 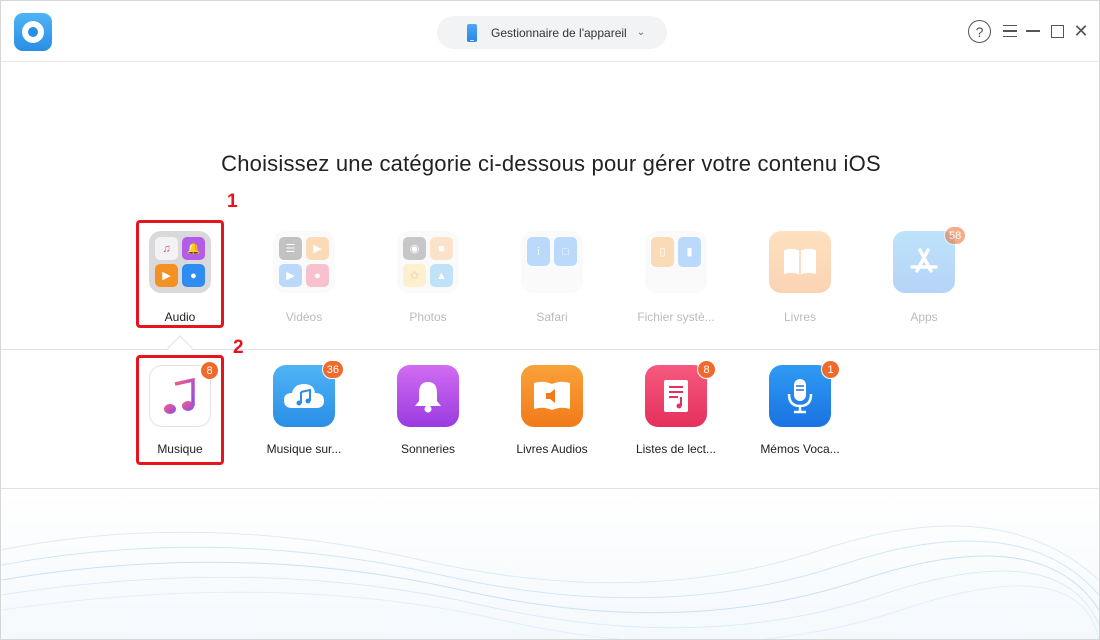 What do you see at coordinates (641, 32) in the screenshot?
I see `chevron-down-icon: ⌄` at bounding box center [641, 32].